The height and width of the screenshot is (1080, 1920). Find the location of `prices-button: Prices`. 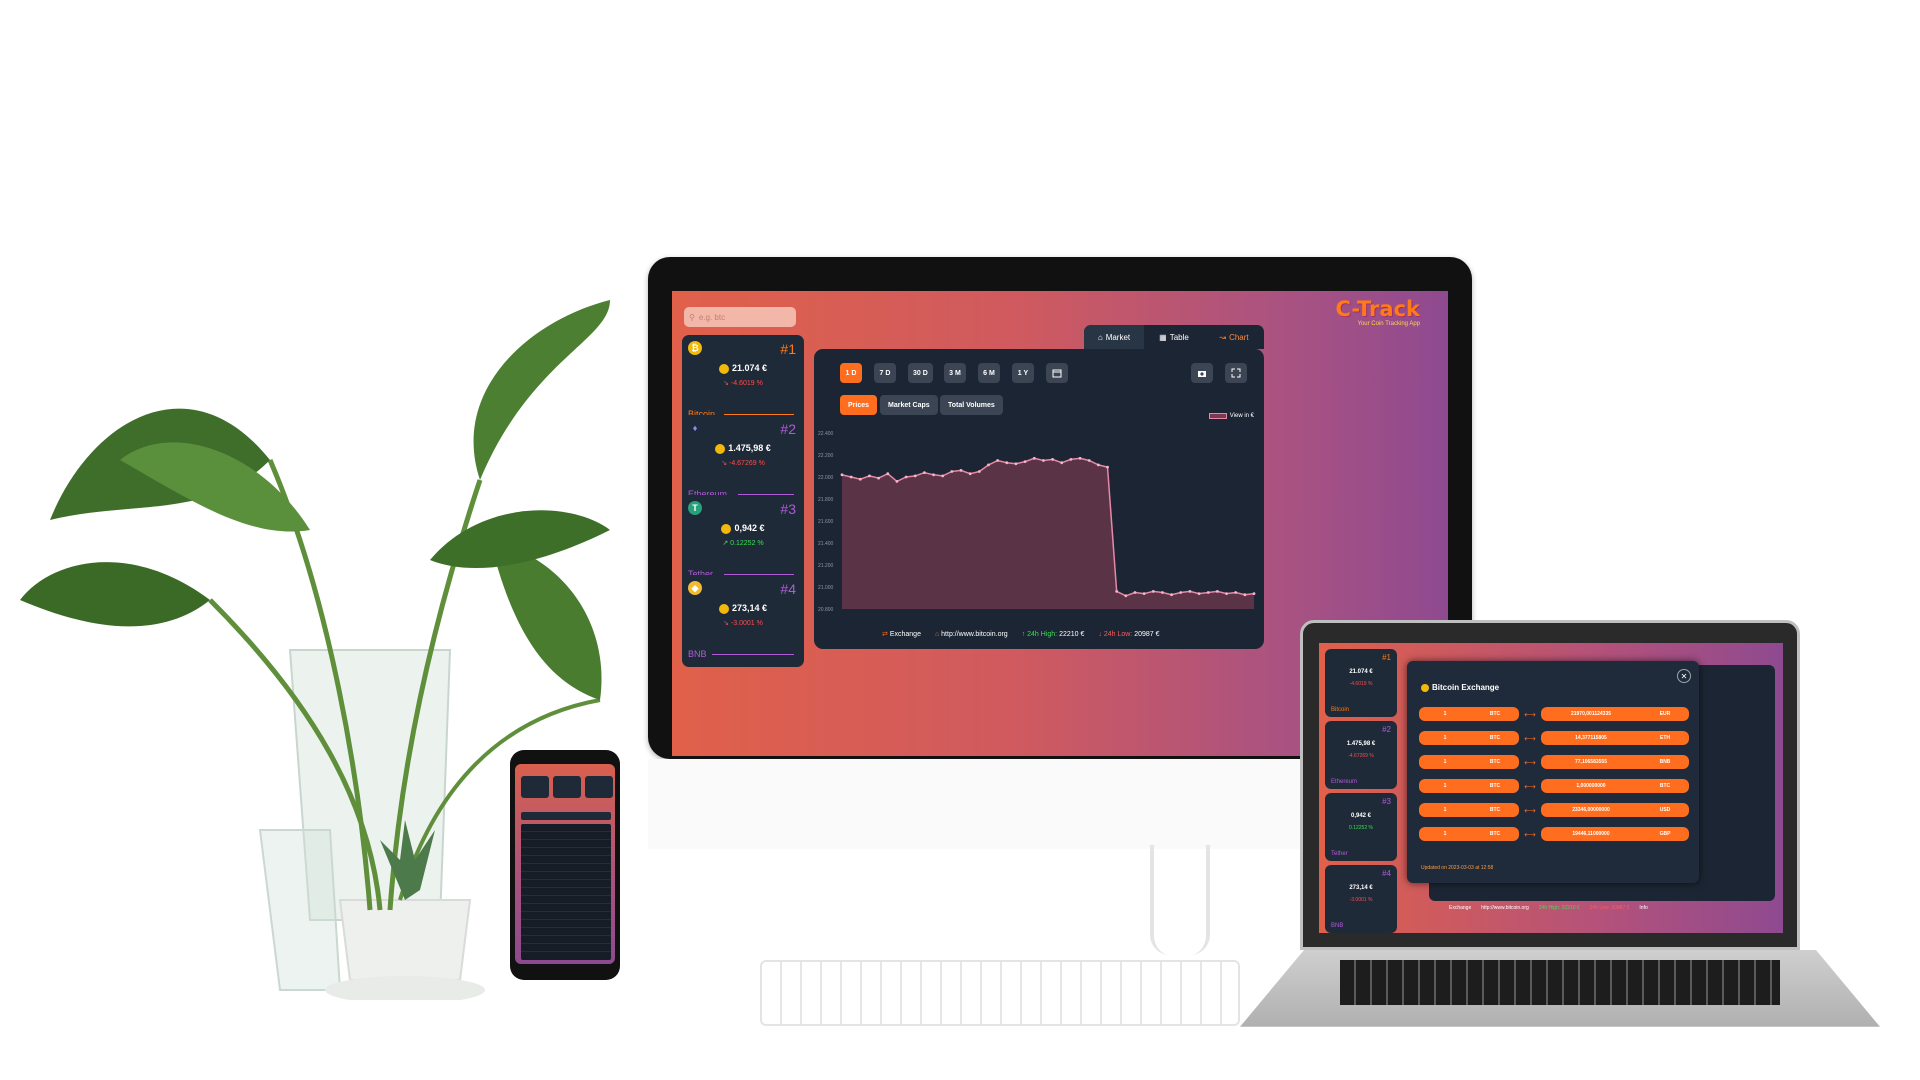

prices-button: Prices is located at coordinates (859, 405).